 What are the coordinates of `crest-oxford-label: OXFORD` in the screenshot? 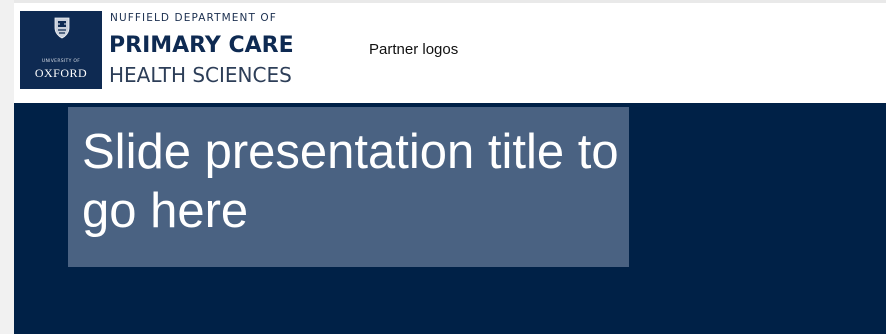 It's located at (61, 73).